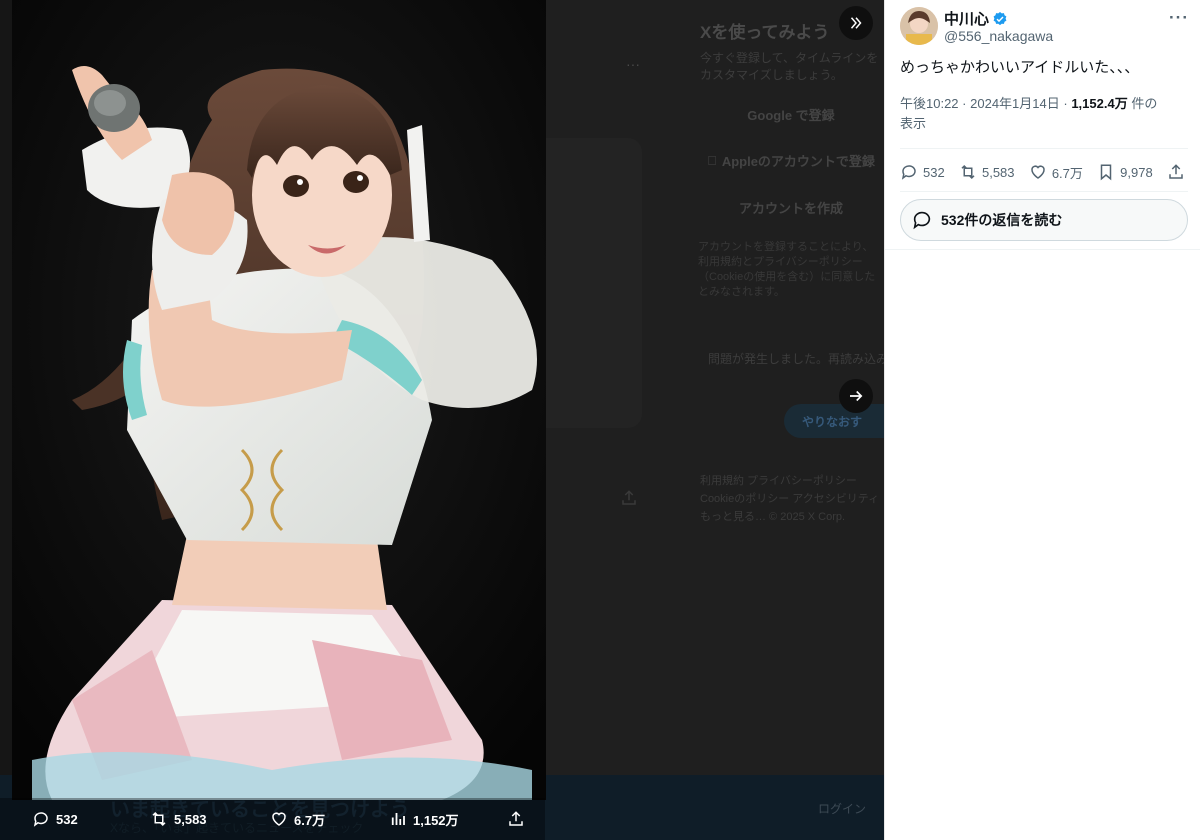  Describe the element at coordinates (1106, 172) in the screenshot. I see `bookmark-icon` at that location.